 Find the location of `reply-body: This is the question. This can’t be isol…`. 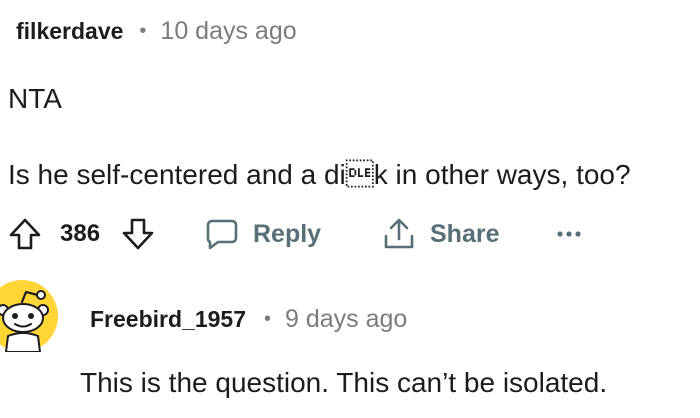

reply-body: This is the question. This can’t be isol… is located at coordinates (344, 382).